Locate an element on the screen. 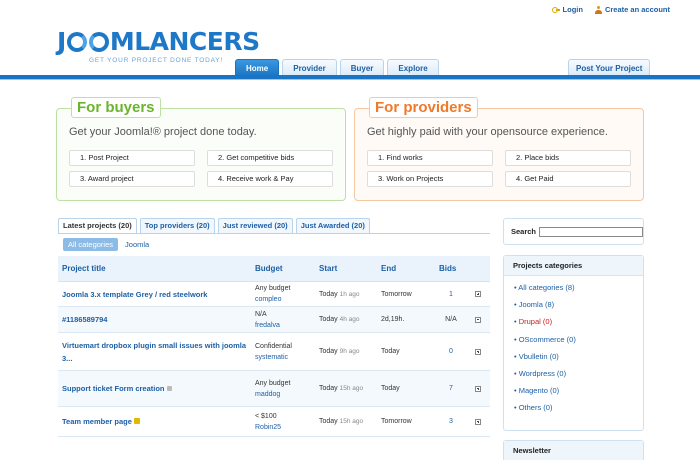 The width and height of the screenshot is (700, 460). category-link: Others (0) is located at coordinates (578, 411).